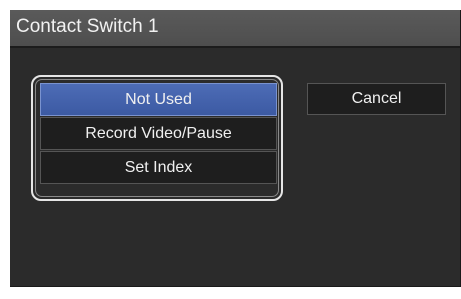 This screenshot has height=299, width=461. I want to click on option-record-video-pause: Record Video/Pause, so click(158, 133).